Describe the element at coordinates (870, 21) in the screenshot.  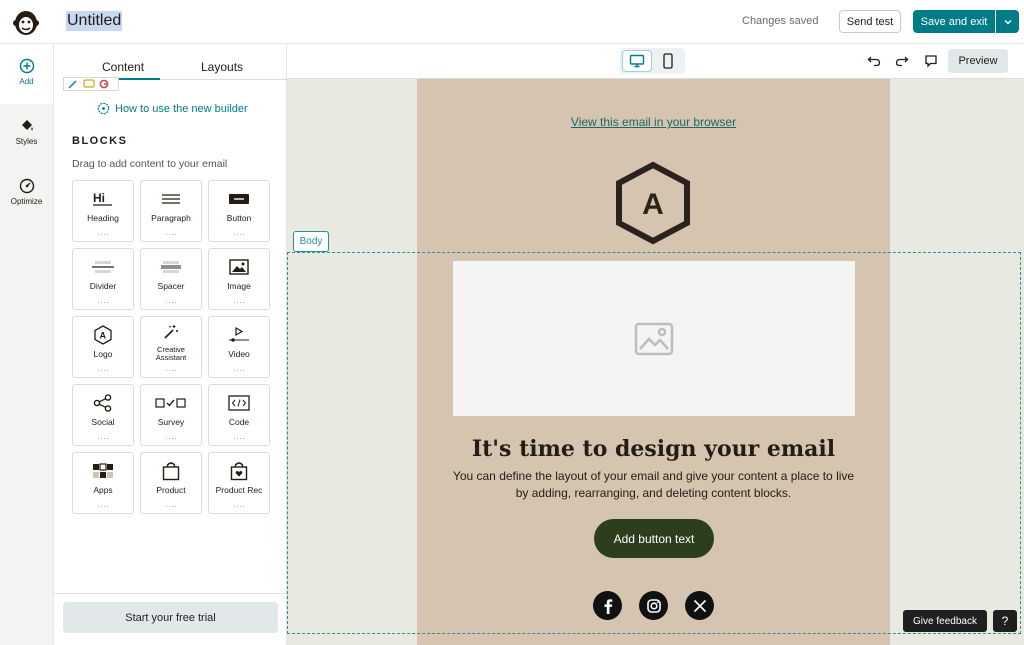
I see `send-test-button: Send test` at that location.